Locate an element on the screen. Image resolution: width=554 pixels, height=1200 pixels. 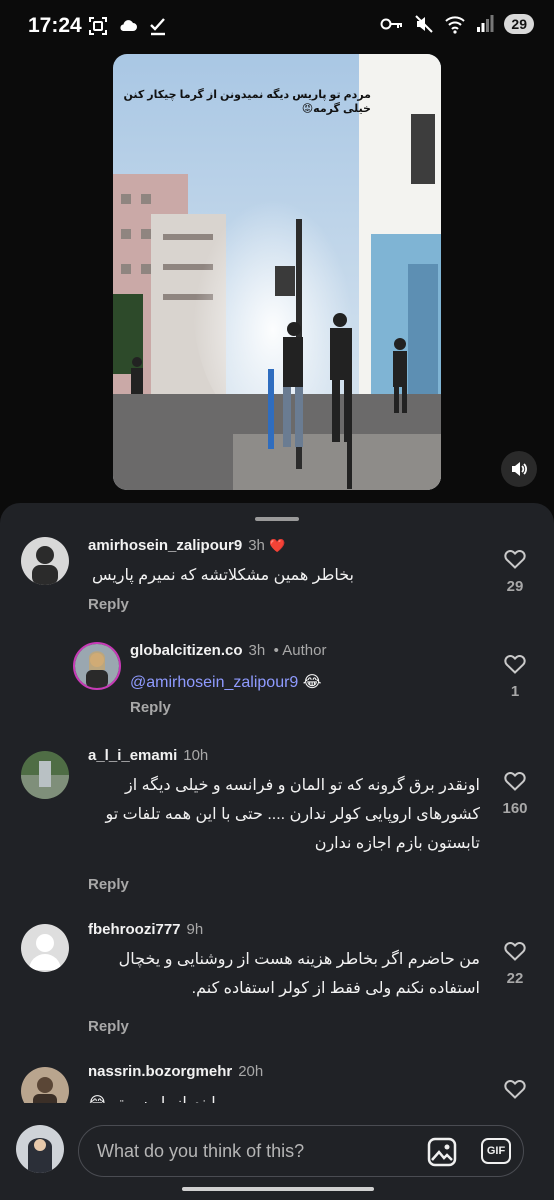
speaker-icon is located at coordinates (519, 469).